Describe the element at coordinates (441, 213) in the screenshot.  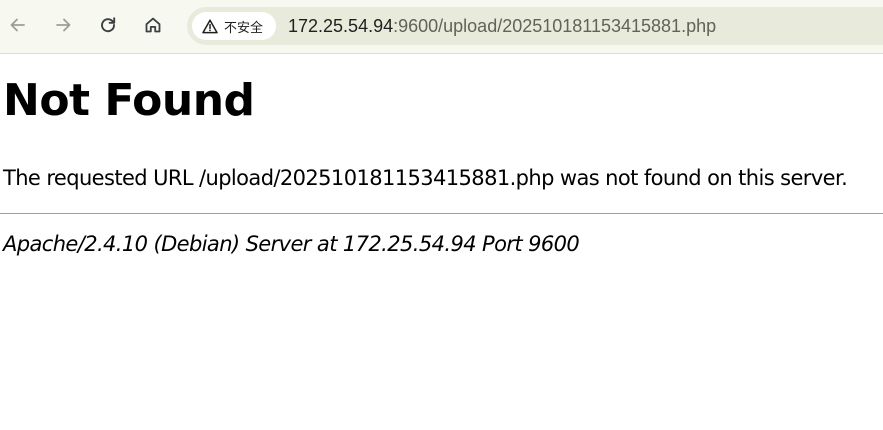
I see `divider` at that location.